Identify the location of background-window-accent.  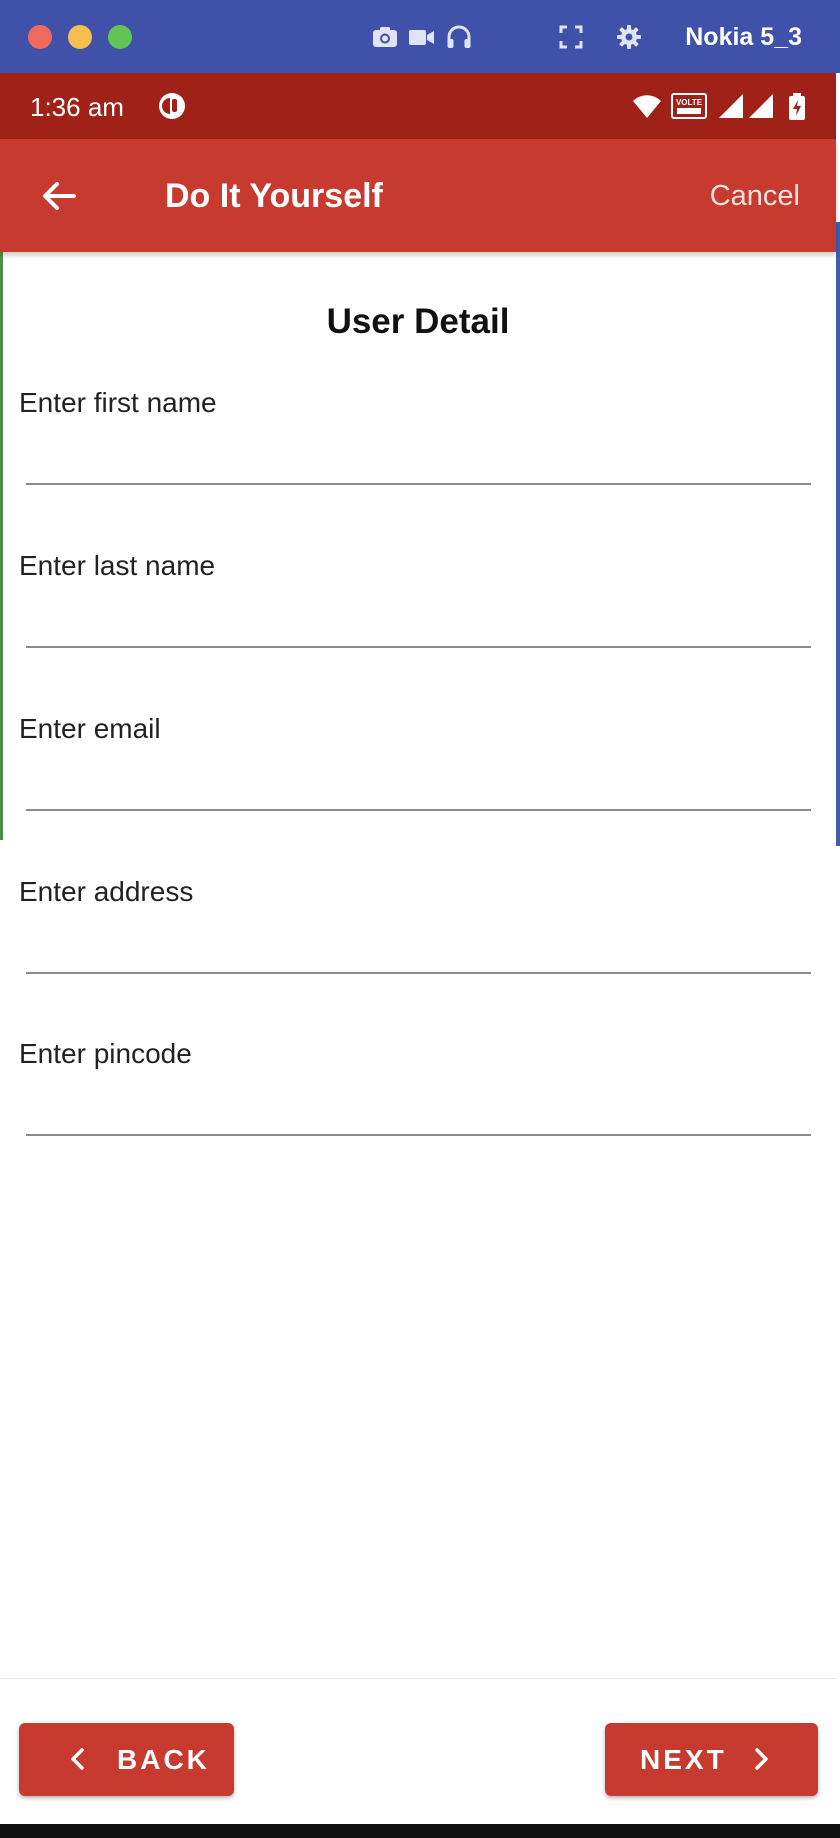
(838, 534).